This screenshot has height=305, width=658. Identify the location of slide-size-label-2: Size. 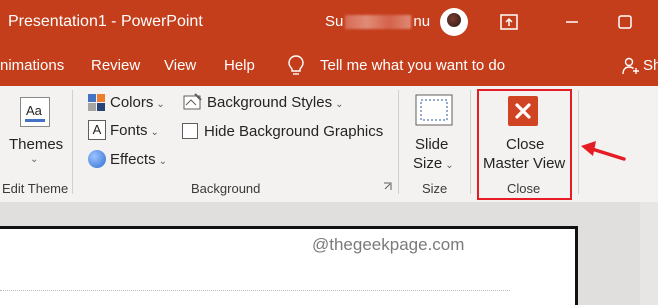
(428, 163).